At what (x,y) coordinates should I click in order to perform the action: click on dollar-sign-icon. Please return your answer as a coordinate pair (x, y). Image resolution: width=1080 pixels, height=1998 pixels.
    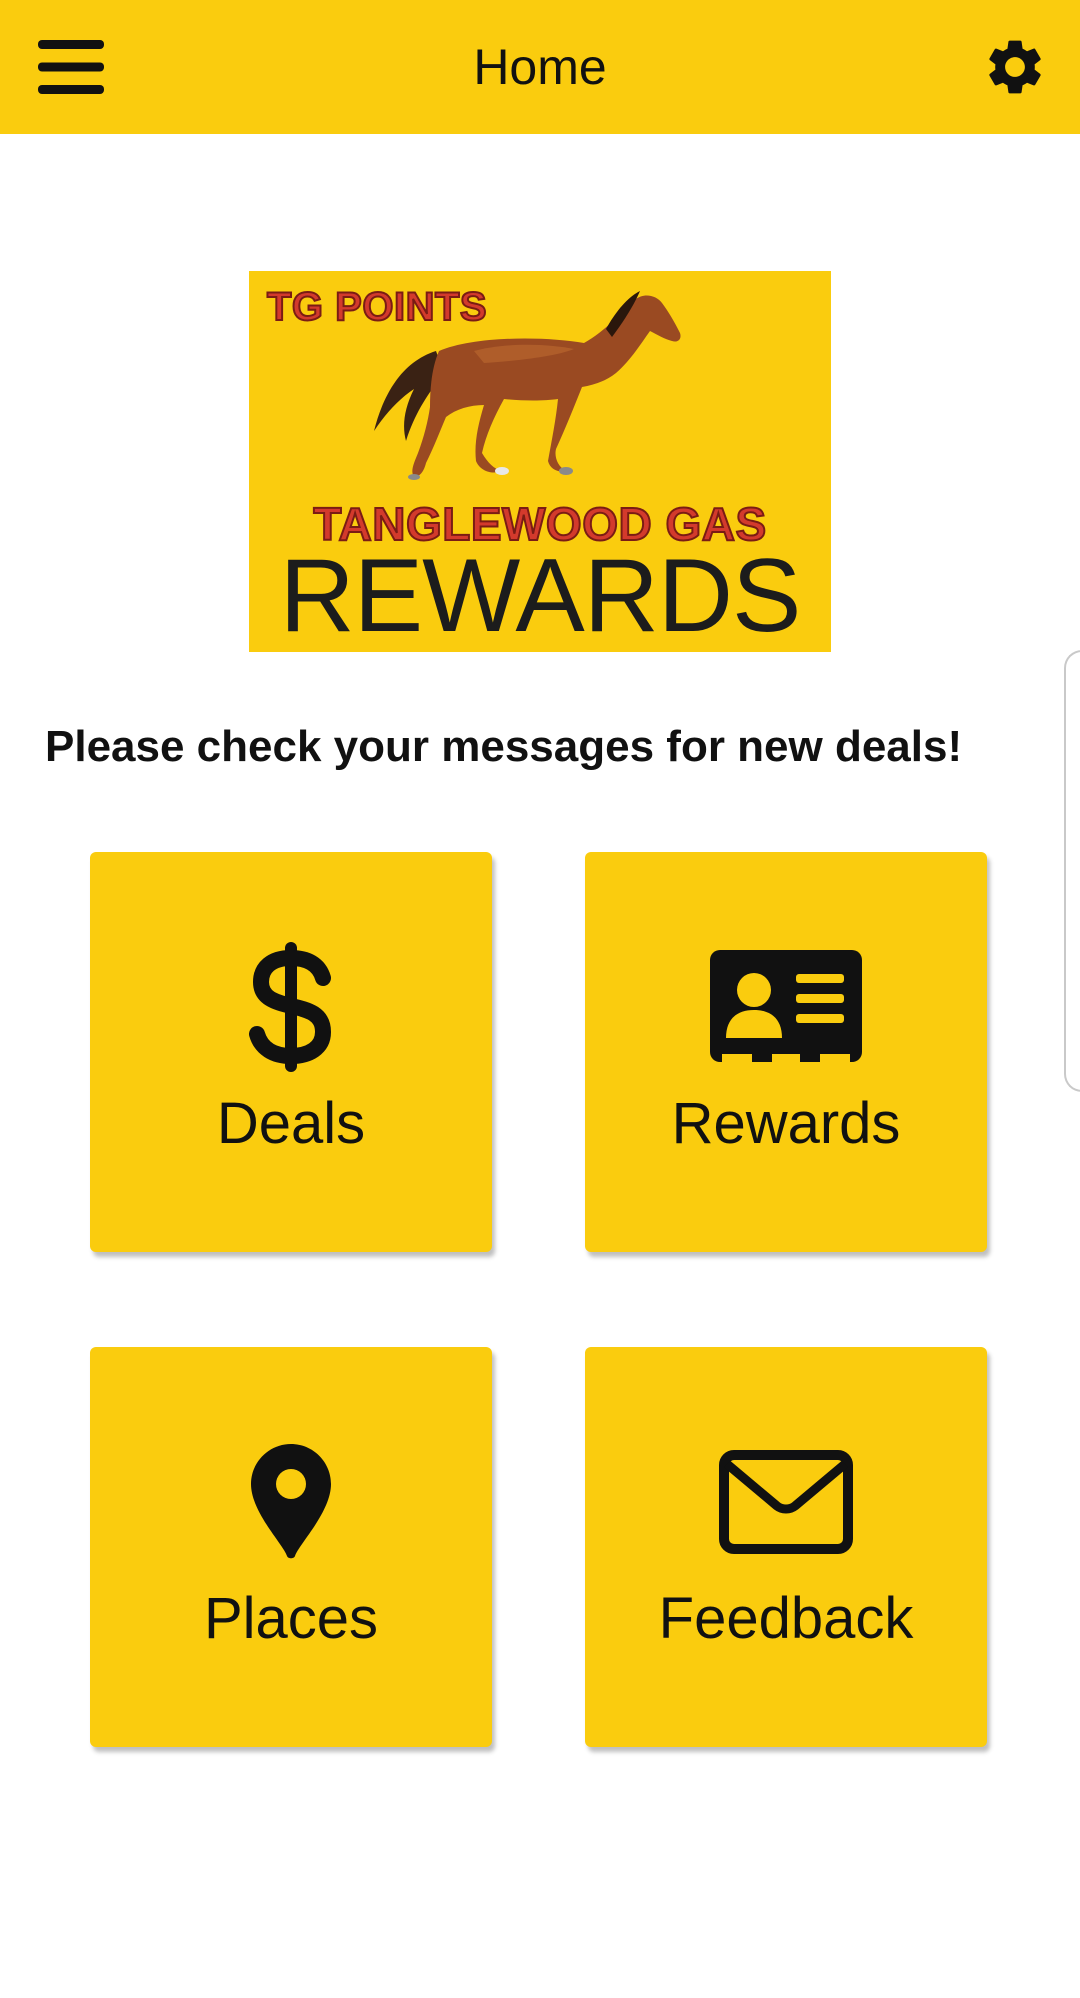
    Looking at the image, I should click on (290, 1007).